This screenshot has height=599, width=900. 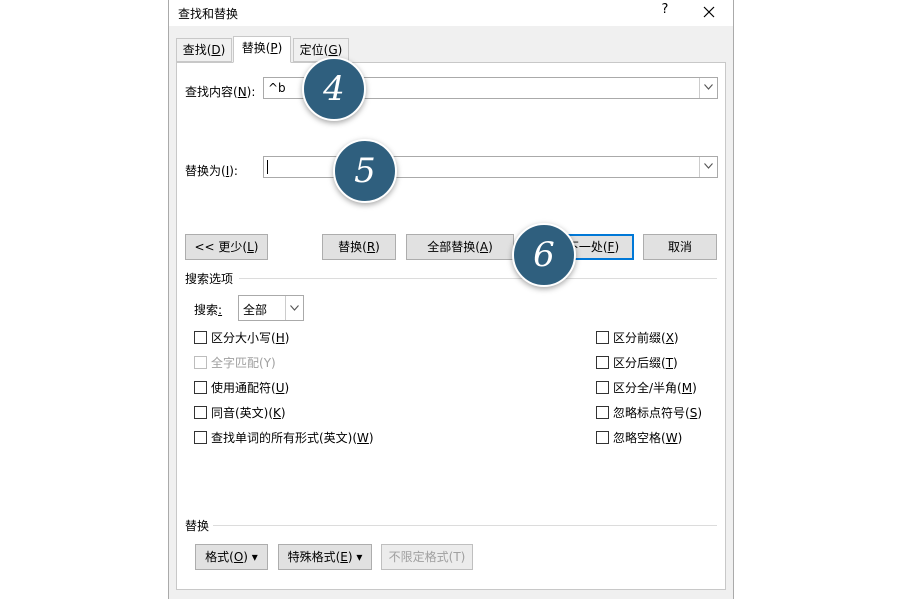 What do you see at coordinates (211, 92) in the screenshot?
I see `find-label-pre: 查找内容(` at bounding box center [211, 92].